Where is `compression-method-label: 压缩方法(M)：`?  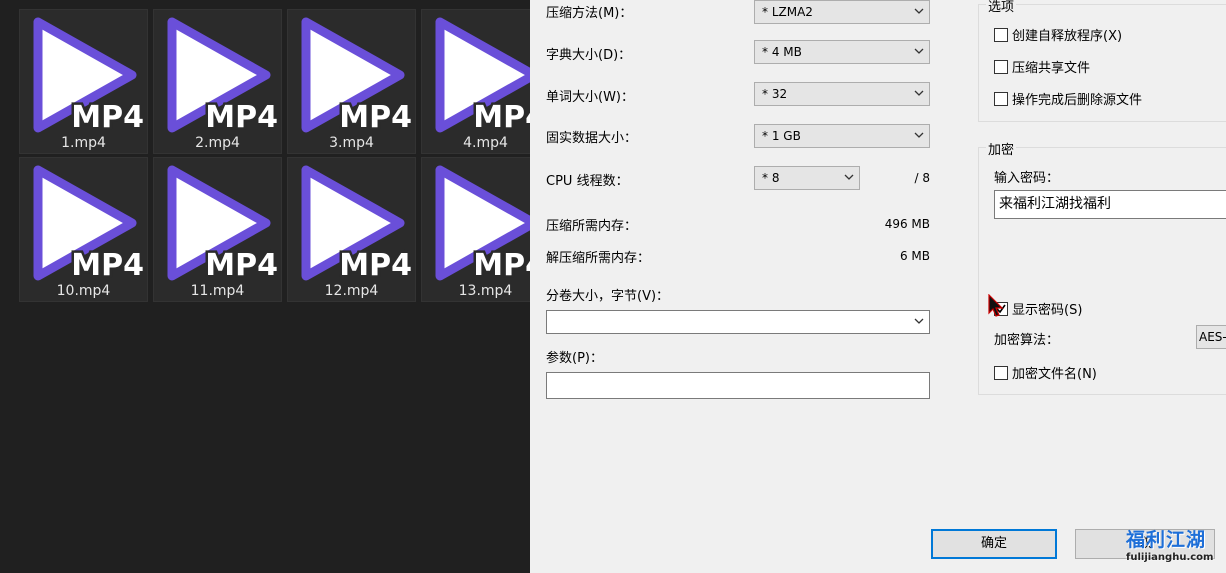
compression-method-label: 压缩方法(M)： is located at coordinates (589, 13).